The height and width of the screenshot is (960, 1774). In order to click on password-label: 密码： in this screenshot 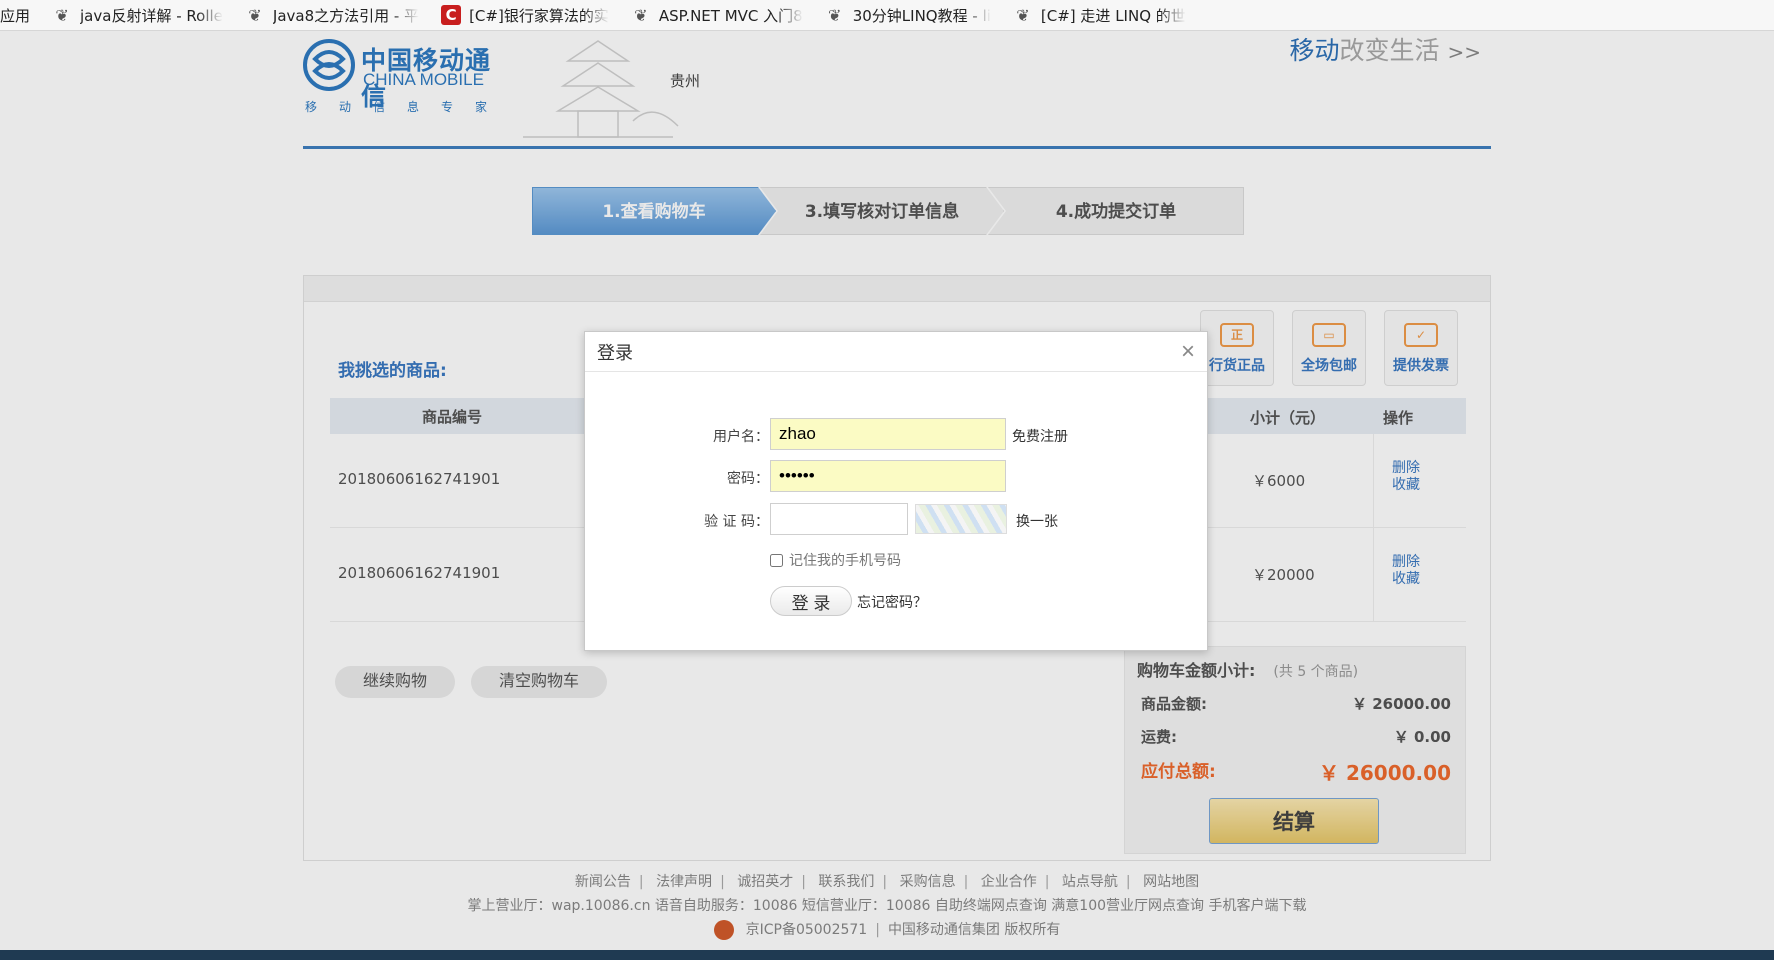, I will do `click(748, 479)`.